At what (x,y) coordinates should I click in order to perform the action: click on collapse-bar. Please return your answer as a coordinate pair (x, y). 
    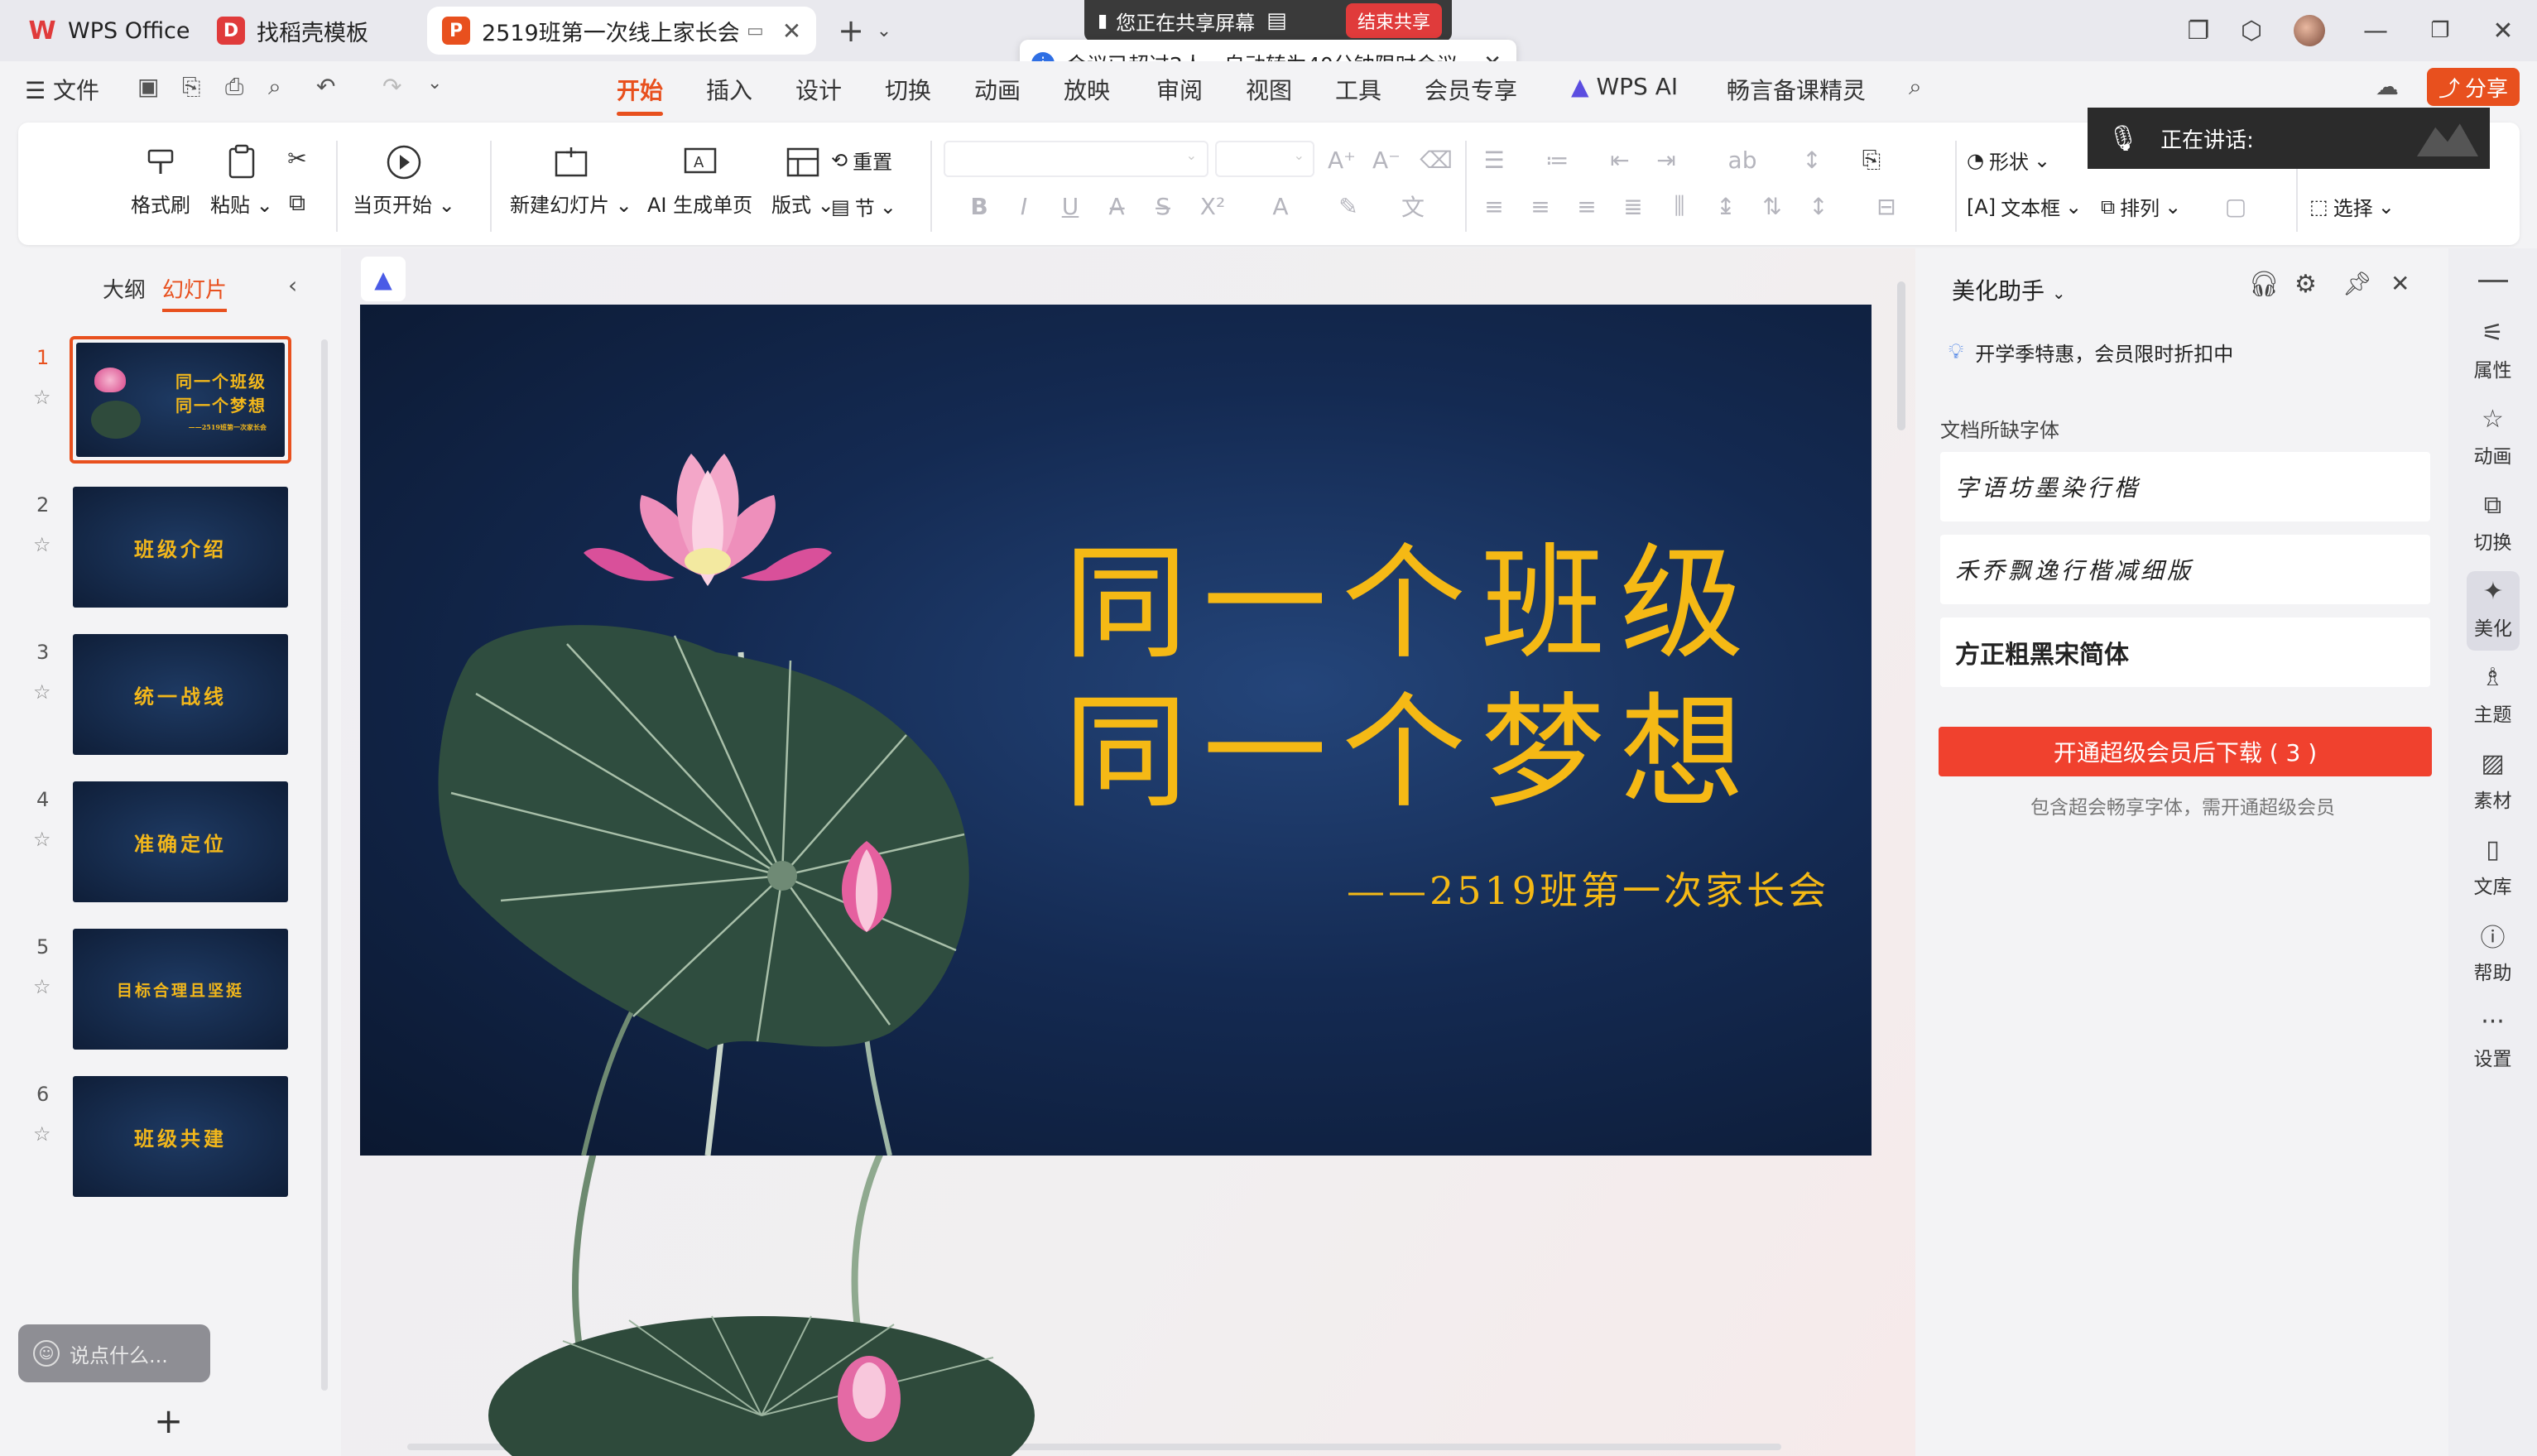
    Looking at the image, I should click on (2493, 281).